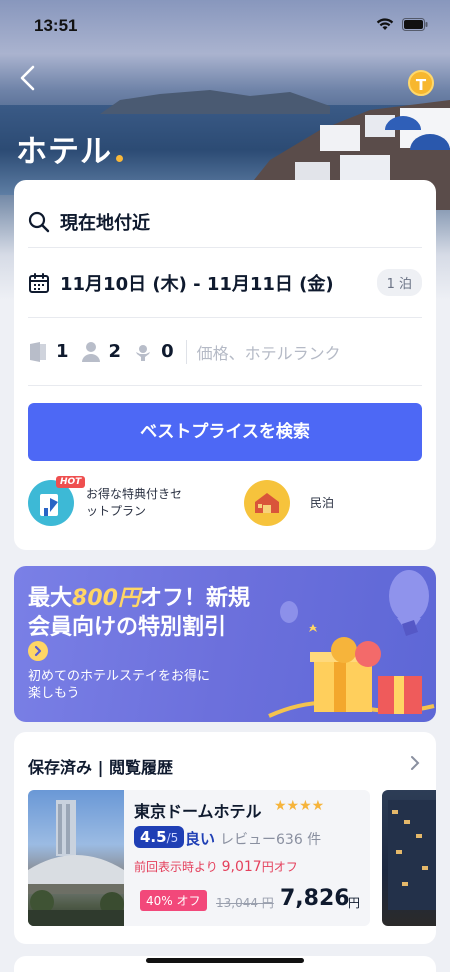 The height and width of the screenshot is (972, 450). I want to click on page-title: ホテル, so click(69, 148).